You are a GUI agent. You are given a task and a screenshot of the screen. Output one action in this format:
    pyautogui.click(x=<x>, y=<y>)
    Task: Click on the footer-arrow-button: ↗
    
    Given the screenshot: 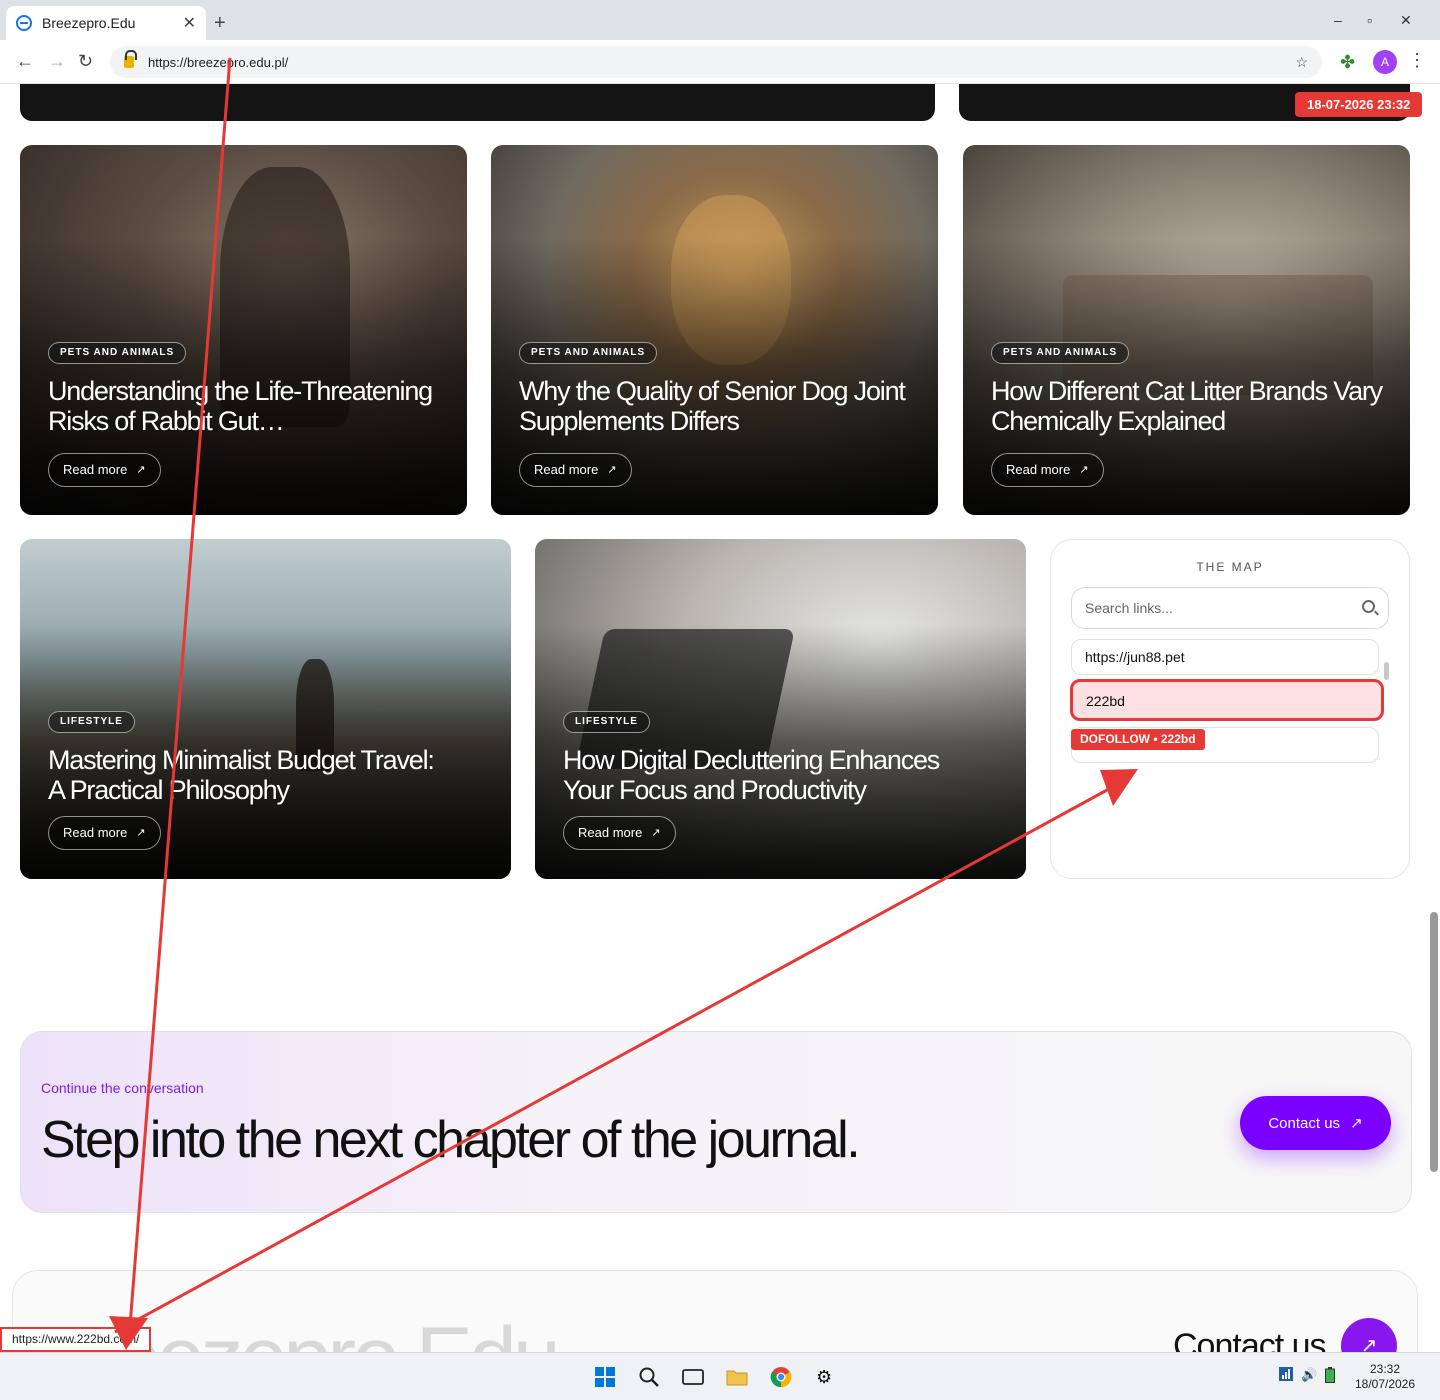 What is the action you would take?
    pyautogui.click(x=1369, y=1335)
    